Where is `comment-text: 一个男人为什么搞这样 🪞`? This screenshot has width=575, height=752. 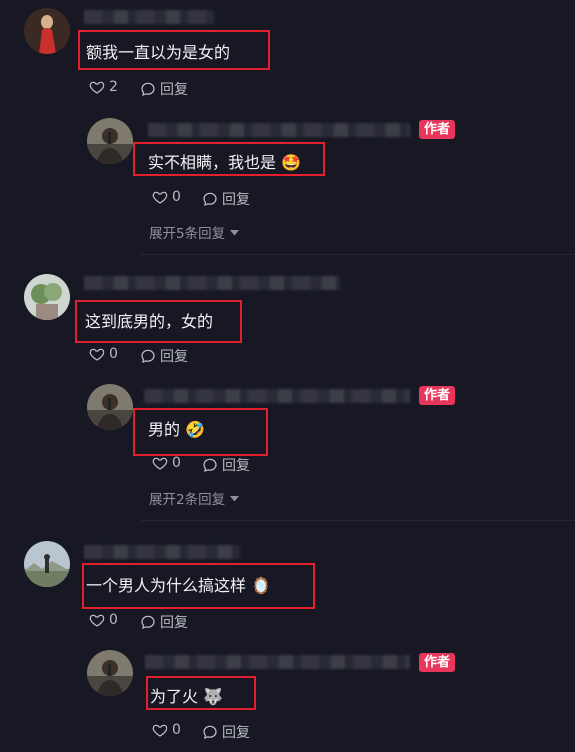 comment-text: 一个男人为什么搞这样 🪞 is located at coordinates (179, 585).